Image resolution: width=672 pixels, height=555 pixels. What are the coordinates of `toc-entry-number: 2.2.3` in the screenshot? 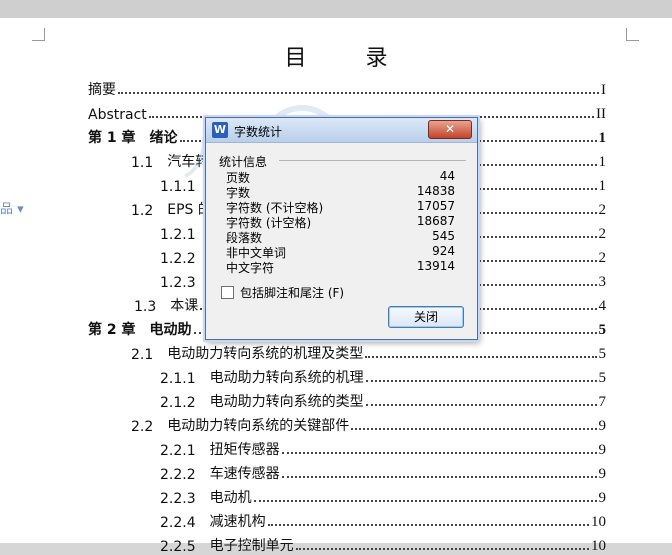 It's located at (178, 499).